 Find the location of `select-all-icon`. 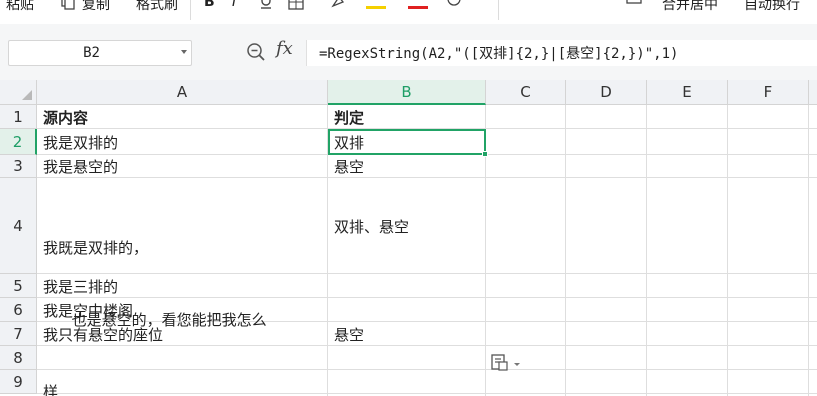

select-all-icon is located at coordinates (27, 95).